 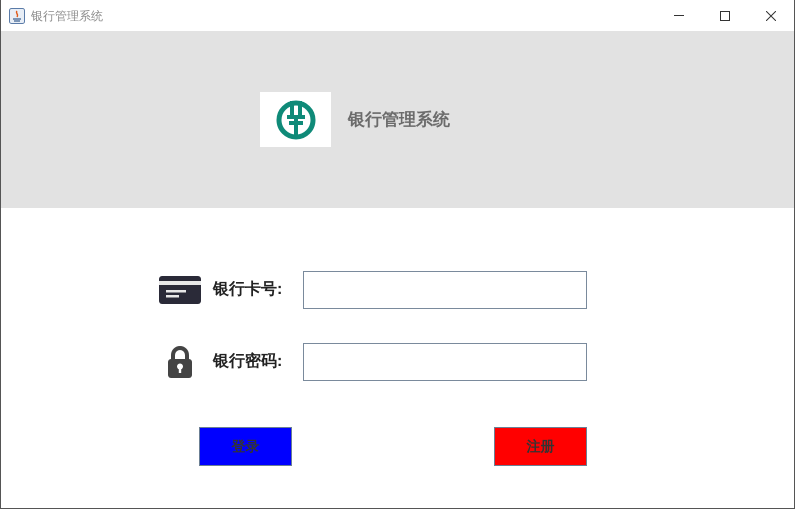 What do you see at coordinates (67, 16) in the screenshot?
I see `window-title: 银行管理系统` at bounding box center [67, 16].